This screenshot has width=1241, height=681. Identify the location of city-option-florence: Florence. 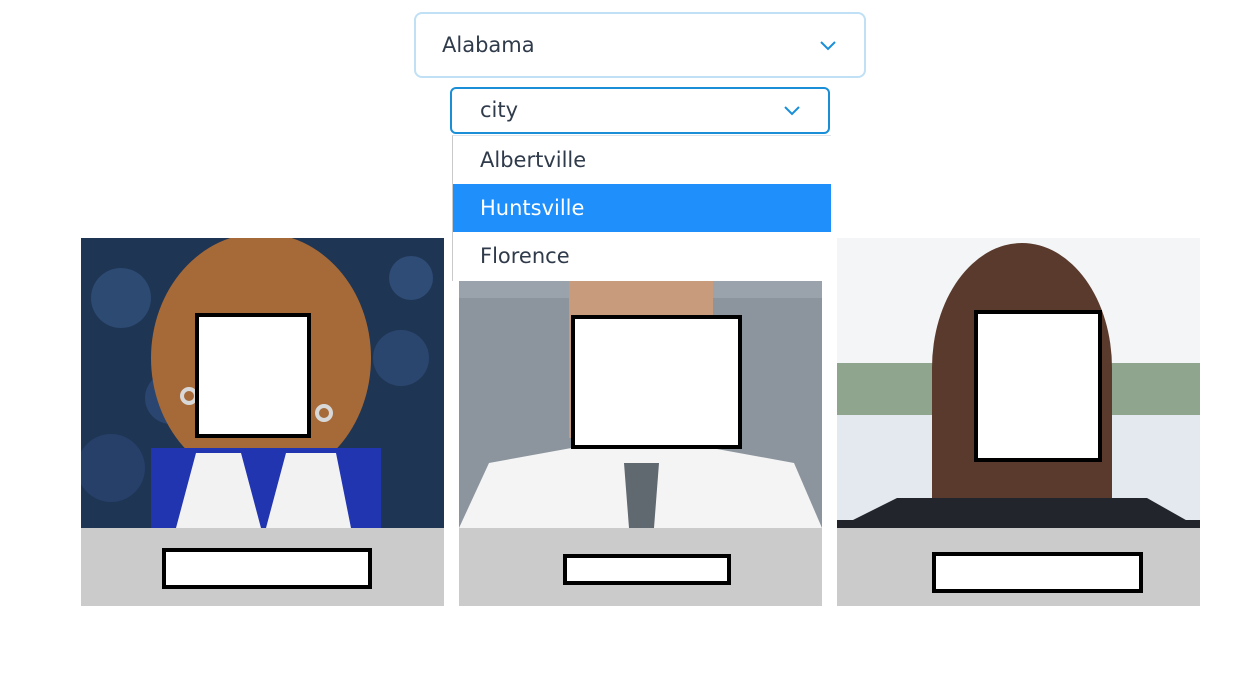
(642, 256).